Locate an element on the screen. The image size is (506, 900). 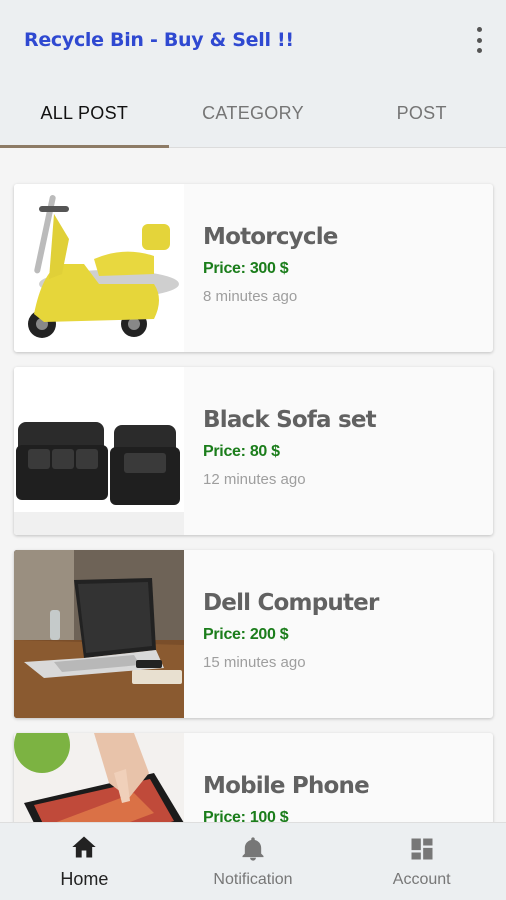
tab-category: CATEGORY is located at coordinates (253, 113).